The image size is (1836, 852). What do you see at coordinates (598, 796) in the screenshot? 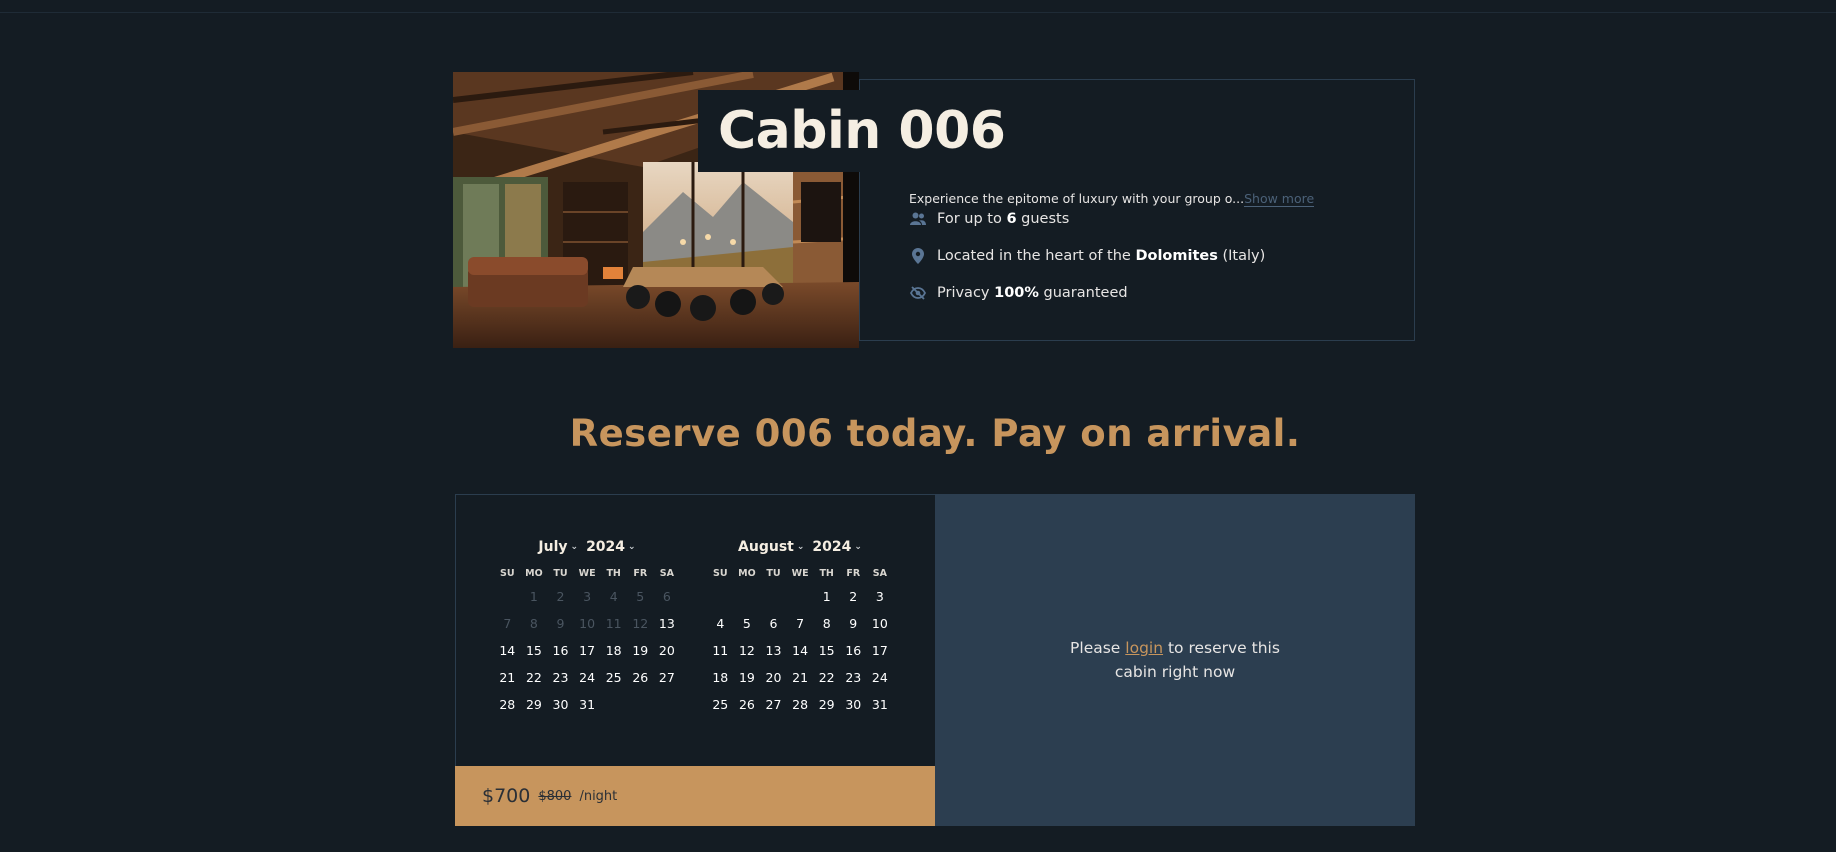
I see `price-unit: /night` at bounding box center [598, 796].